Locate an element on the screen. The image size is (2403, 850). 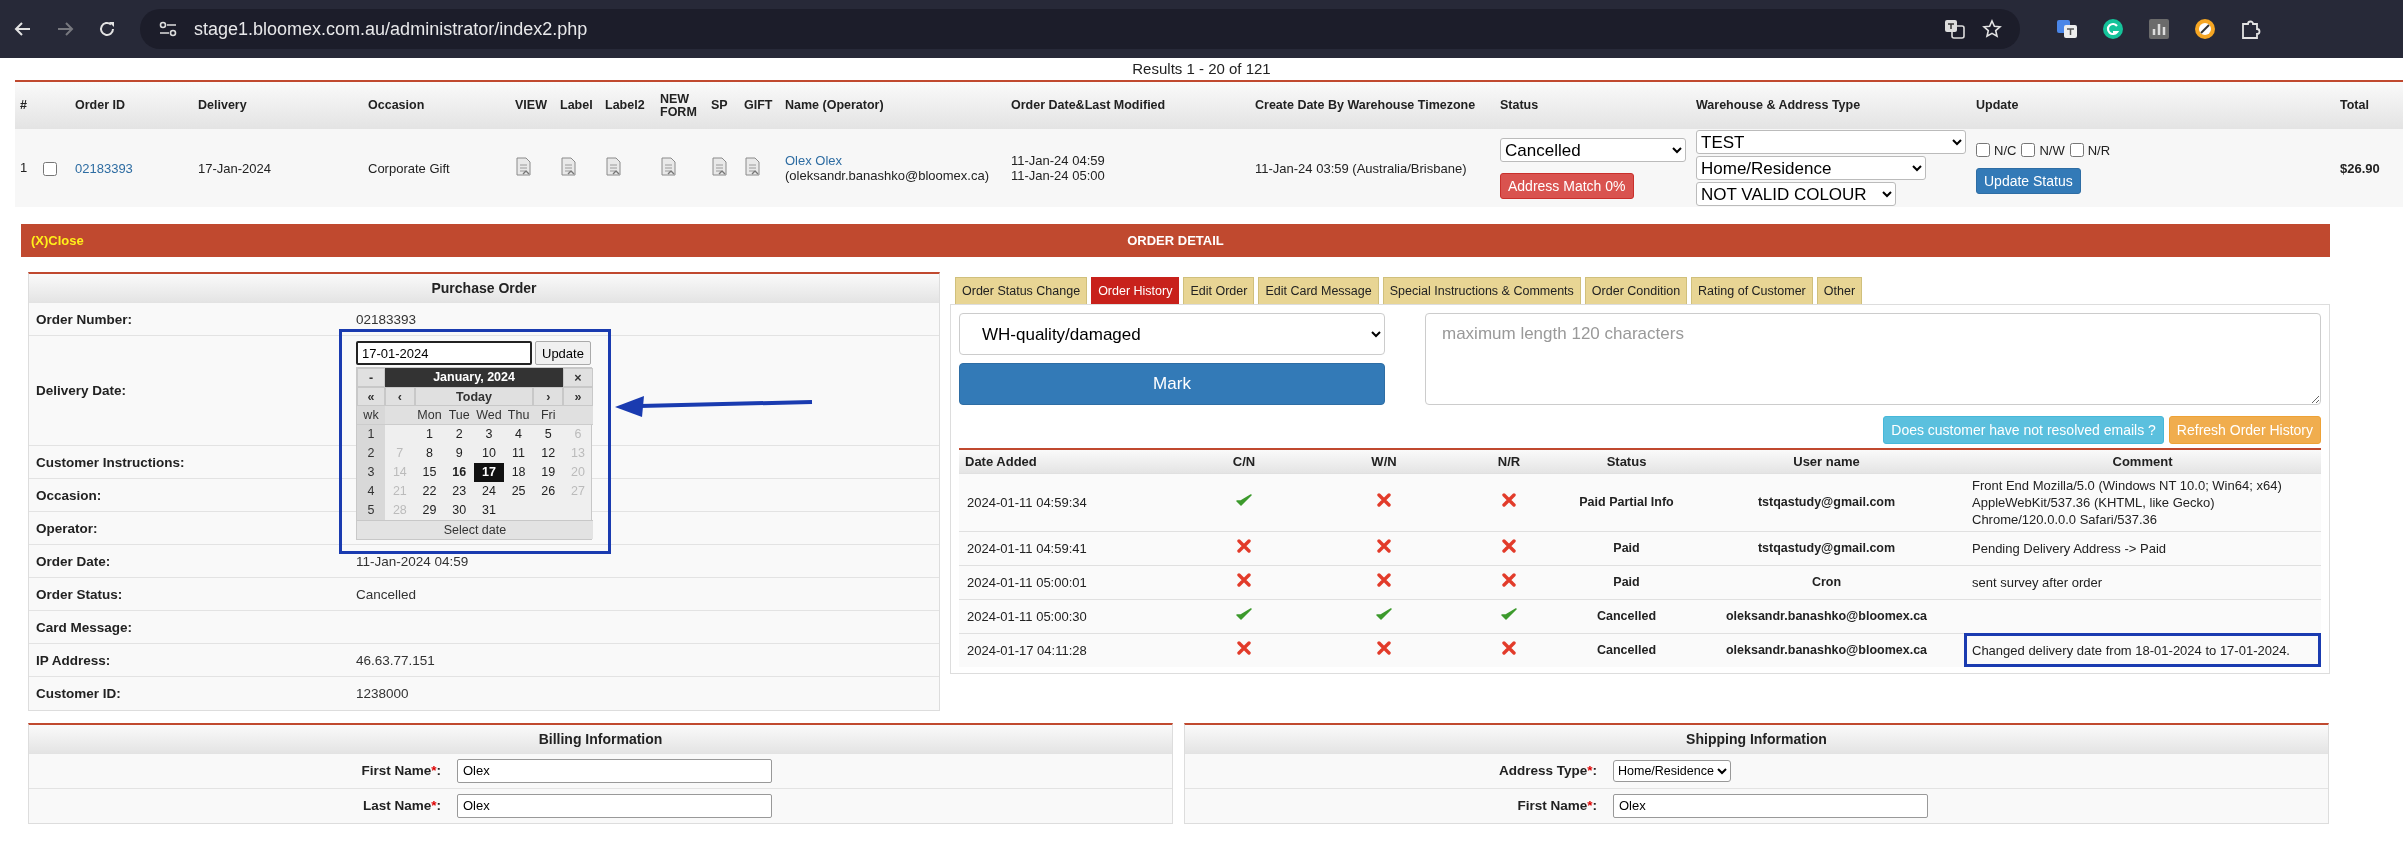
table-cell: 1 is located at coordinates (24, 168).